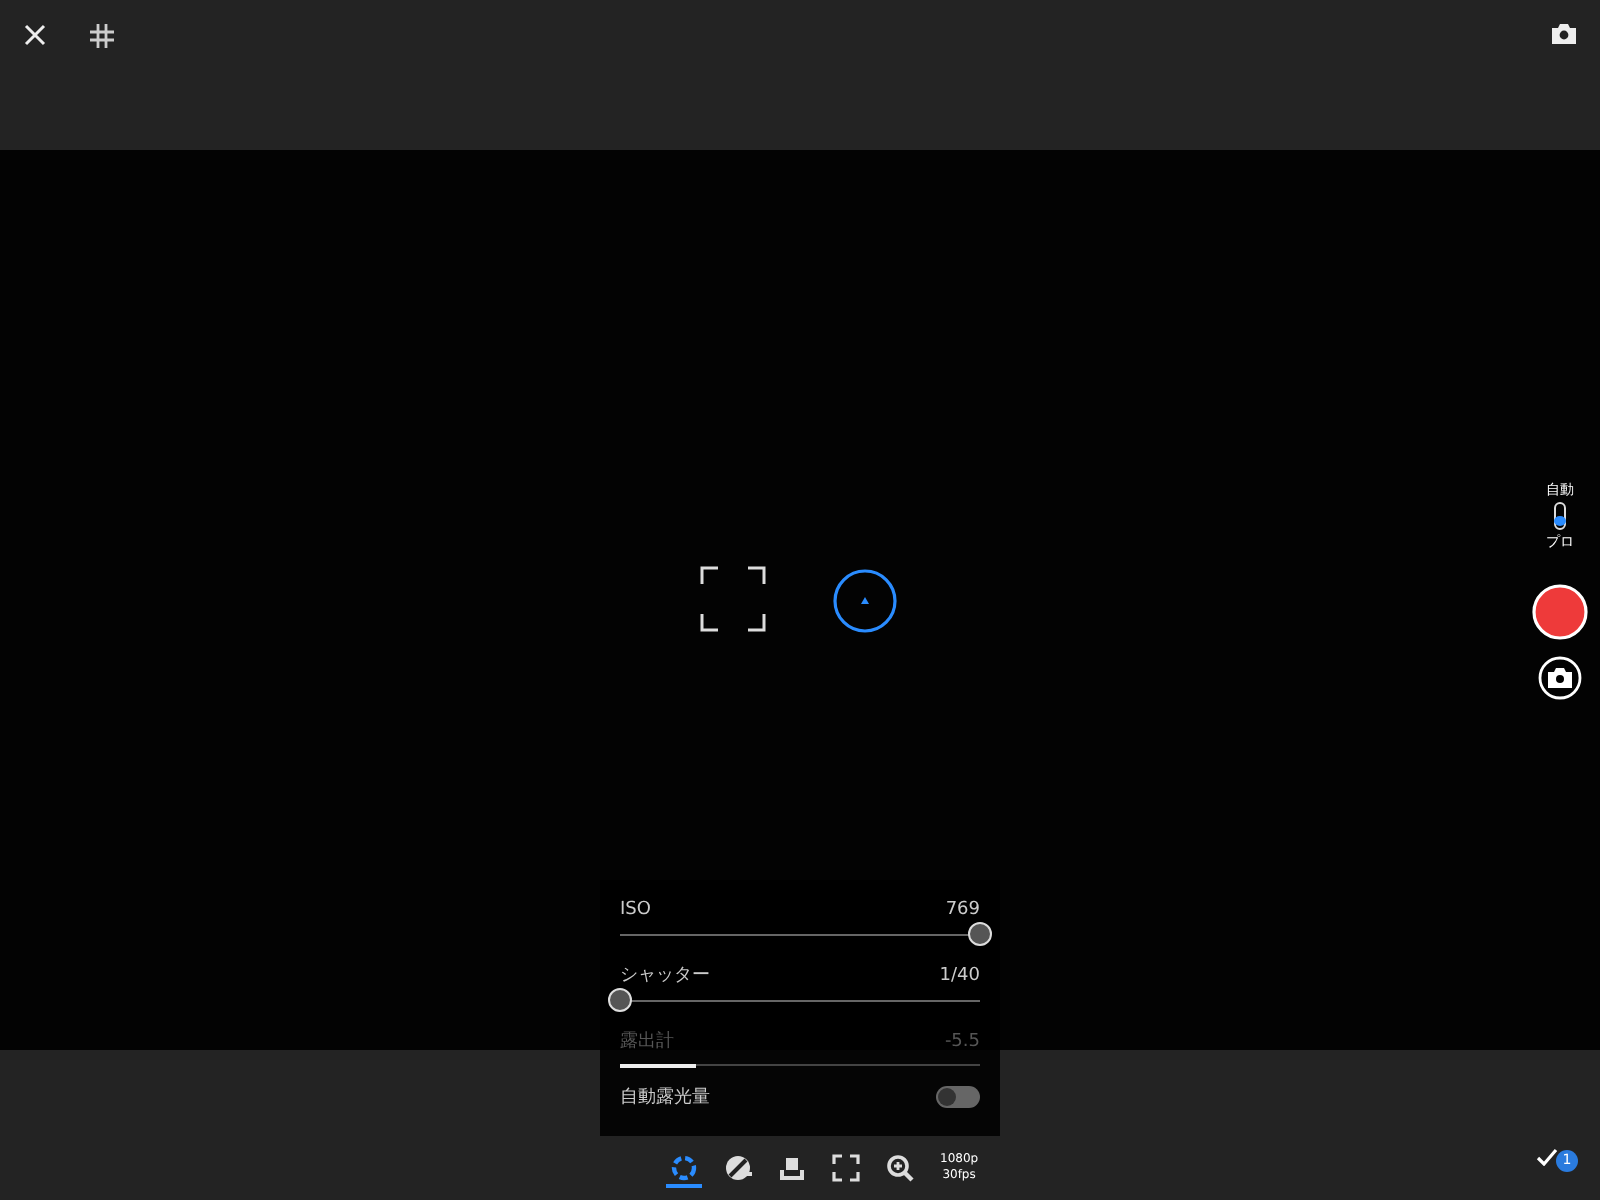 Image resolution: width=1600 pixels, height=1200 pixels. What do you see at coordinates (1547, 1157) in the screenshot?
I see `check-icon` at bounding box center [1547, 1157].